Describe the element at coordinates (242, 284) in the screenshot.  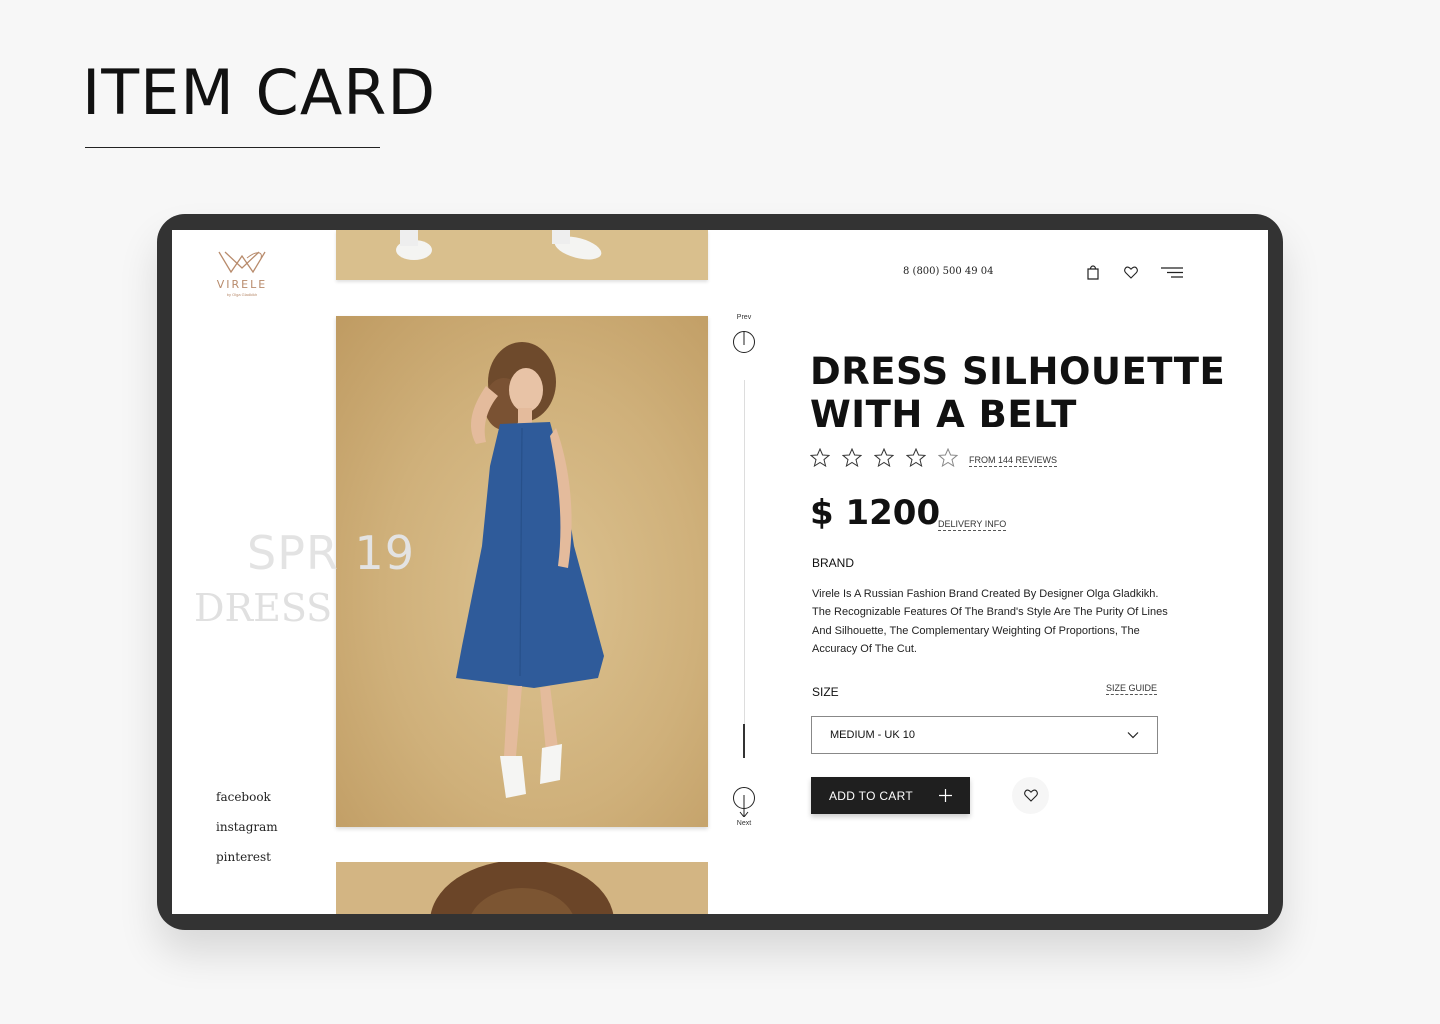
I see `logo-name: VIRELE` at that location.